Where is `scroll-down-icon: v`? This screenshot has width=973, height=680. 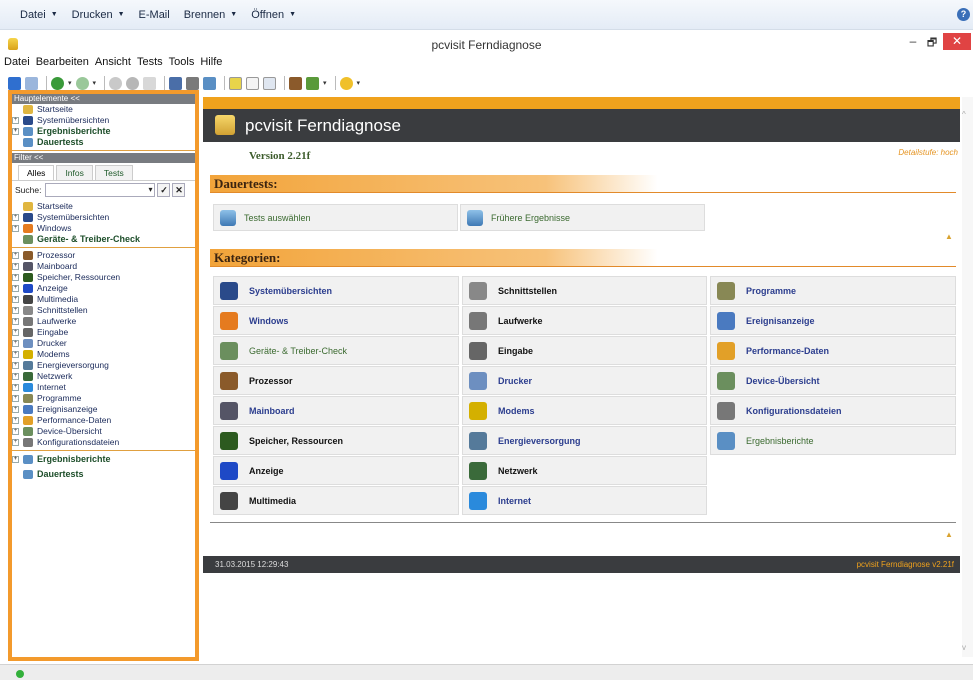
scroll-down-icon: v is located at coordinates (964, 647).